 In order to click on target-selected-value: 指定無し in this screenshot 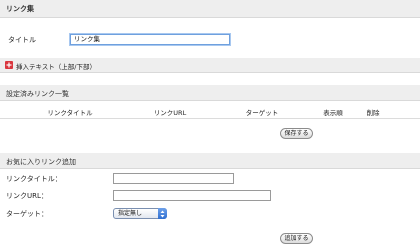, I will do `click(130, 213)`.